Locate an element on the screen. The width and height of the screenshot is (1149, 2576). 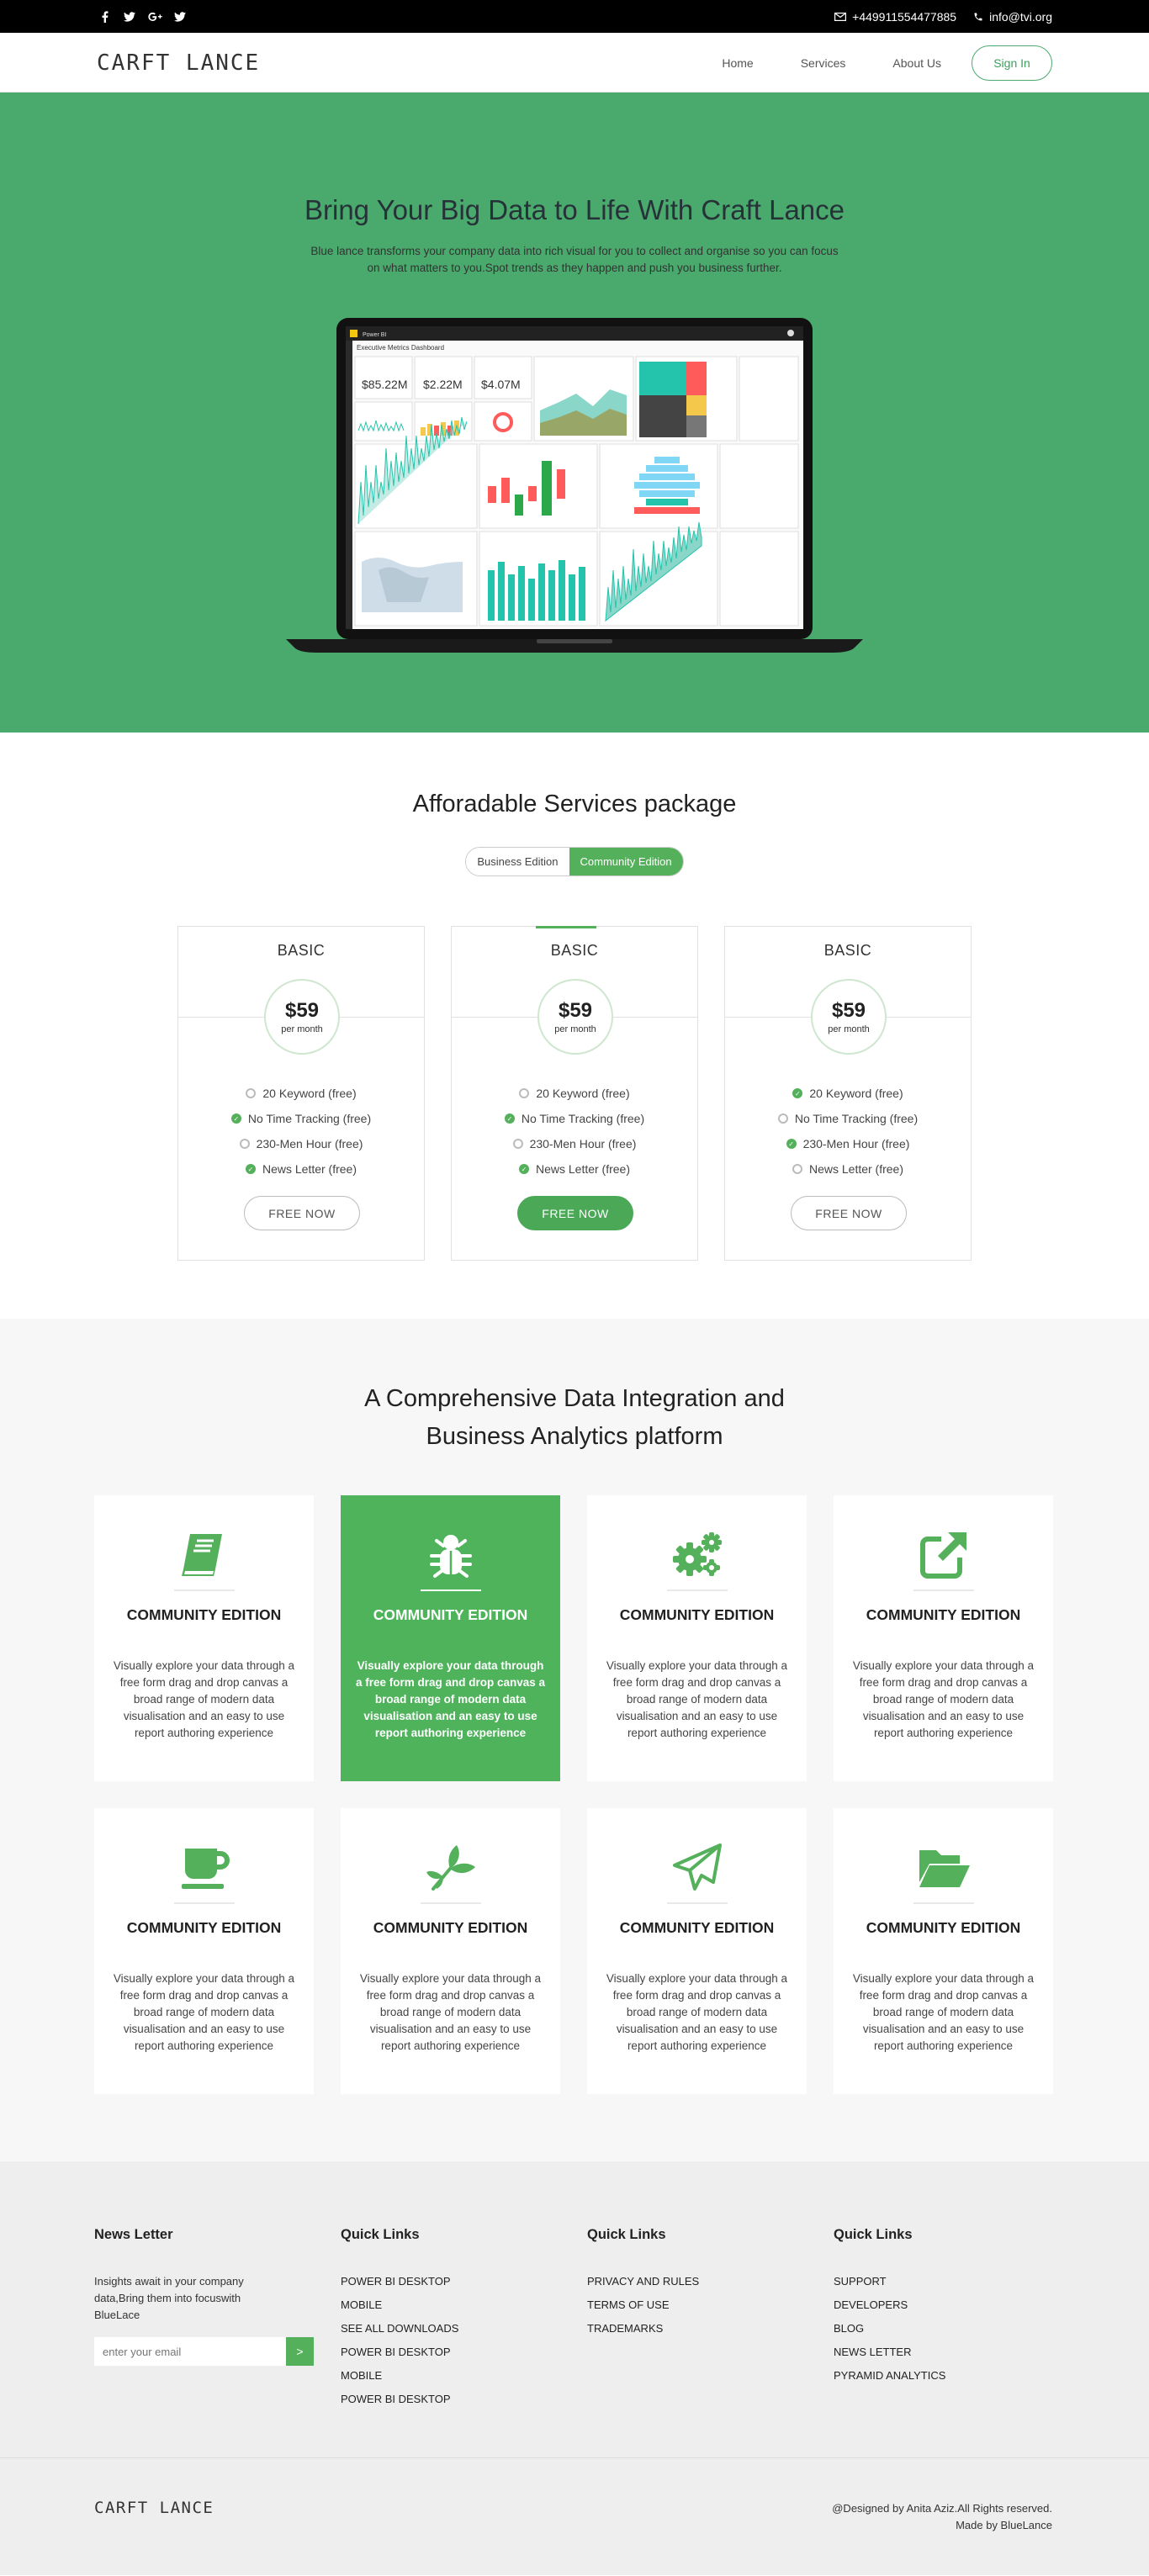
footer-logo: CARFT LANCE is located at coordinates (154, 2508).